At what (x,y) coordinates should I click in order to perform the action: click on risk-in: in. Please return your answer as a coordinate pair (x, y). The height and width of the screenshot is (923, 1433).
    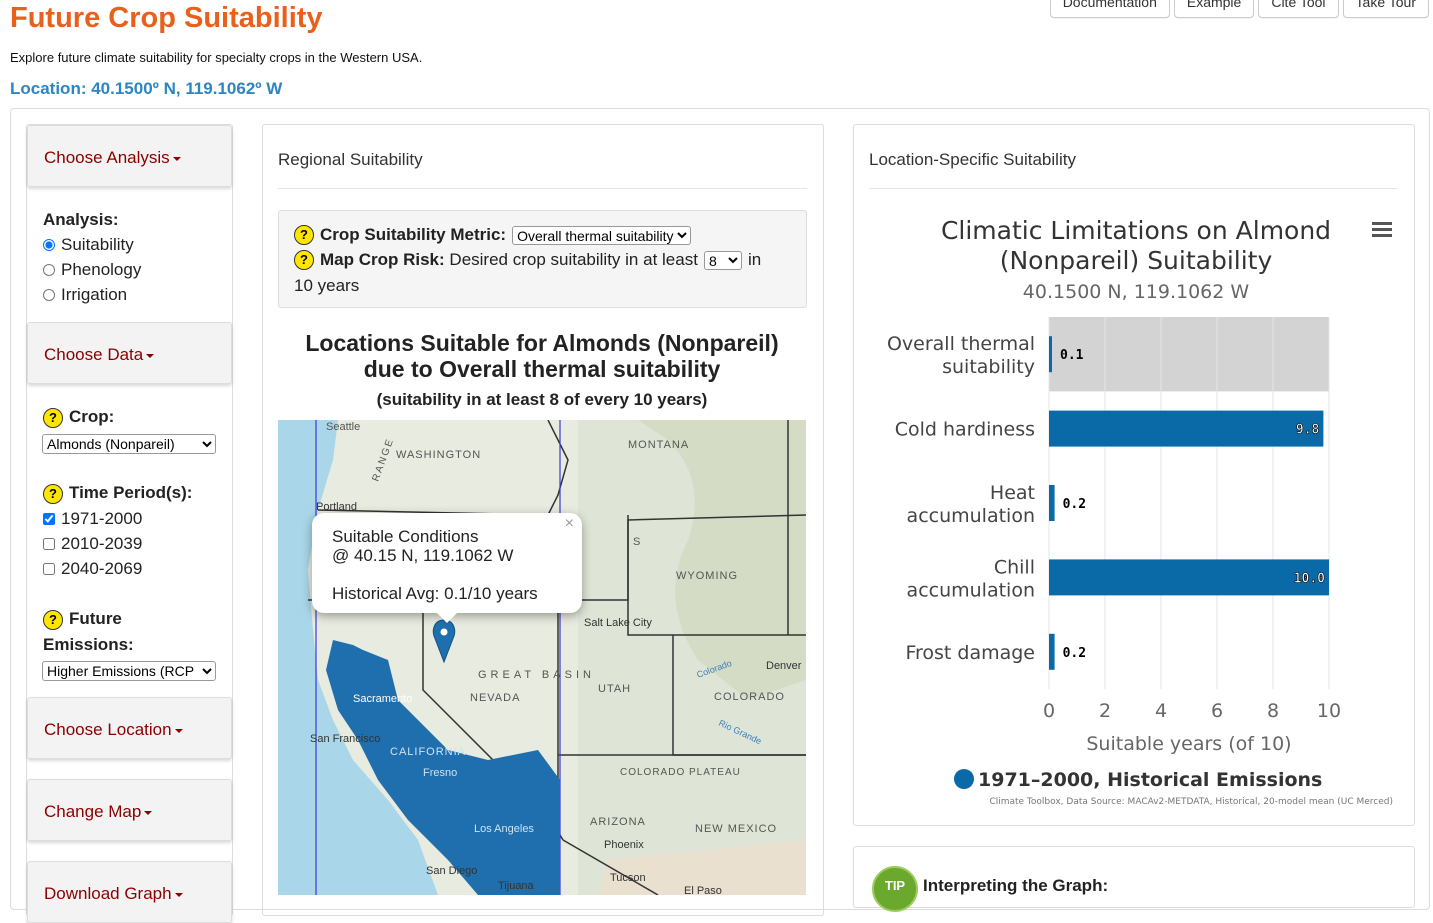
    Looking at the image, I should click on (754, 259).